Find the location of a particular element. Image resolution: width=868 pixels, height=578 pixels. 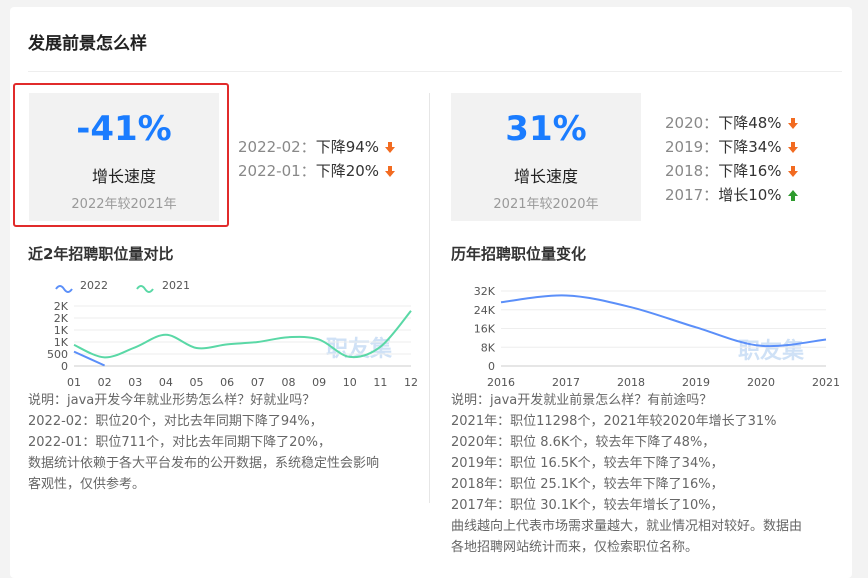

trend-item: 2022-01：下降20% is located at coordinates (317, 170).